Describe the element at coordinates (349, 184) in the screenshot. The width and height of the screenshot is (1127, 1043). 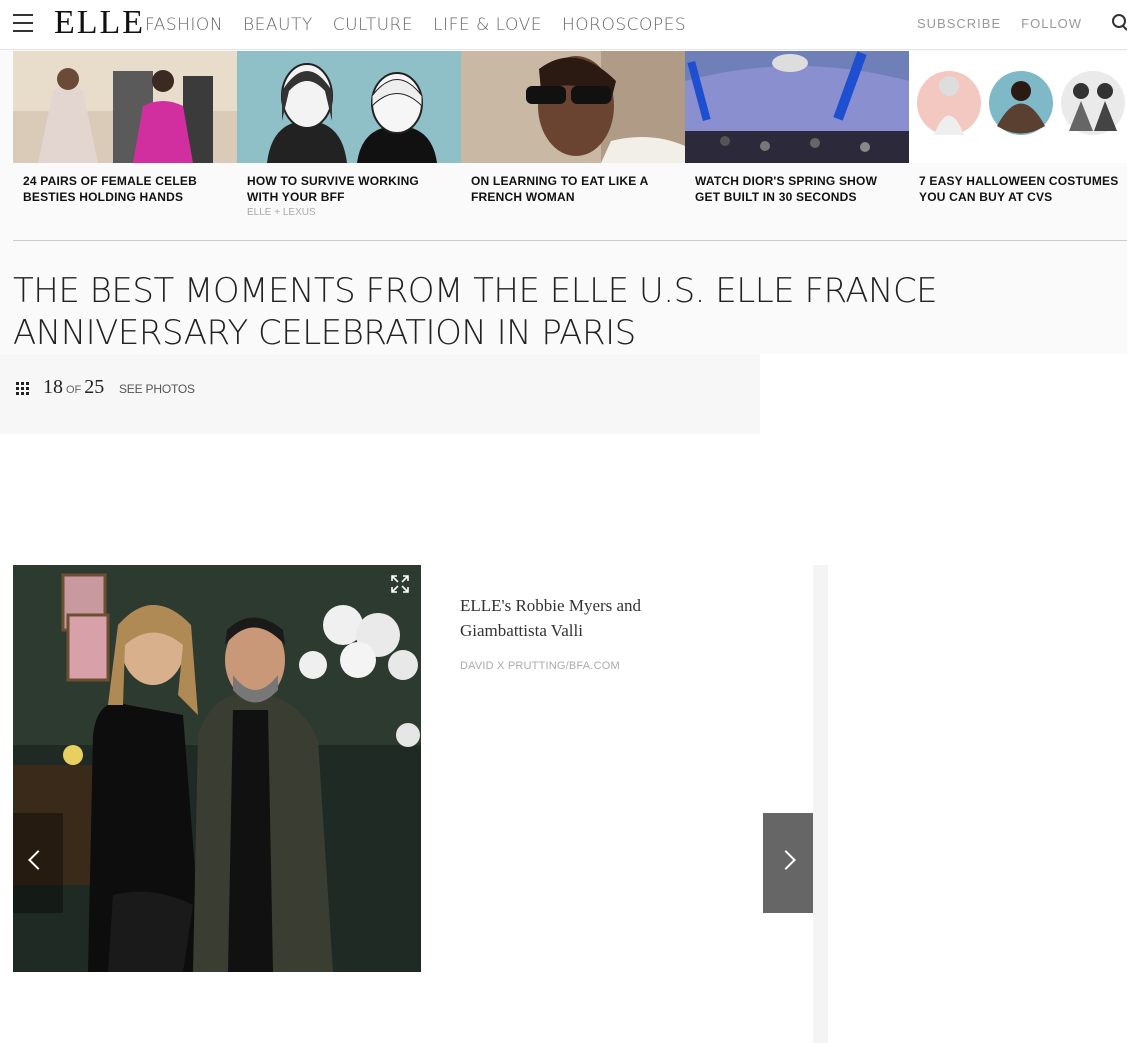
I see `related-title: HOW TO SURVIVE WORKING WITH YOUR BFF` at that location.